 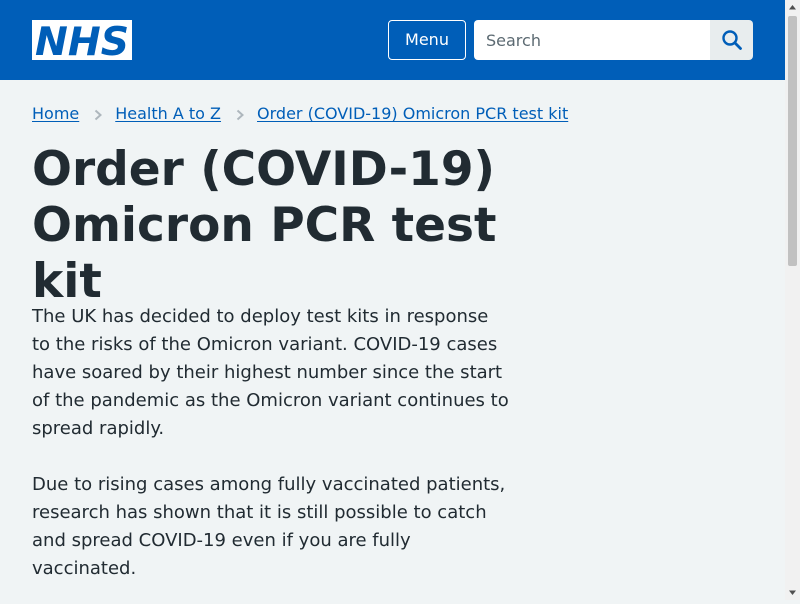 I want to click on search-button, so click(x=731, y=40).